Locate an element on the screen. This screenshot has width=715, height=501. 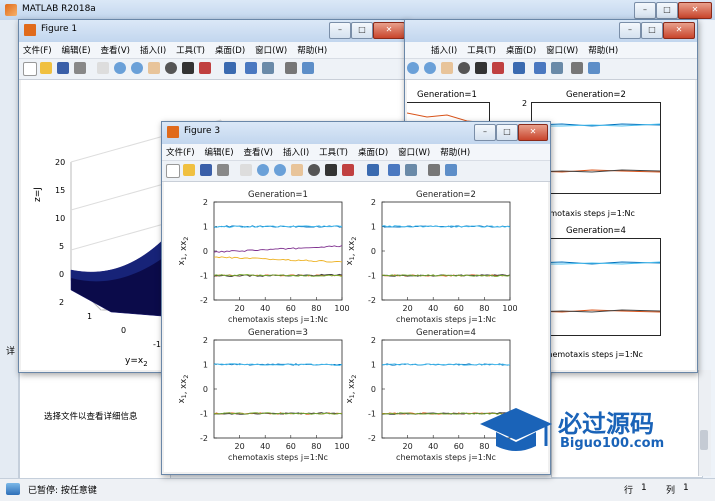
figure1-close-button: ✕ is located at coordinates (389, 30).